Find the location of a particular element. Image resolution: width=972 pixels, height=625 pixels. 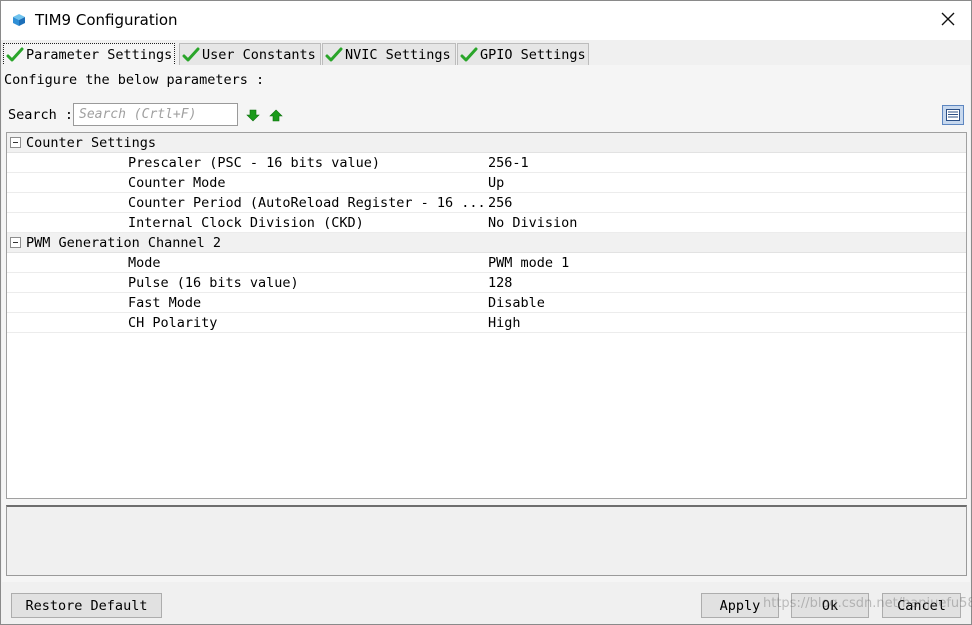

cube-icon is located at coordinates (19, 20).